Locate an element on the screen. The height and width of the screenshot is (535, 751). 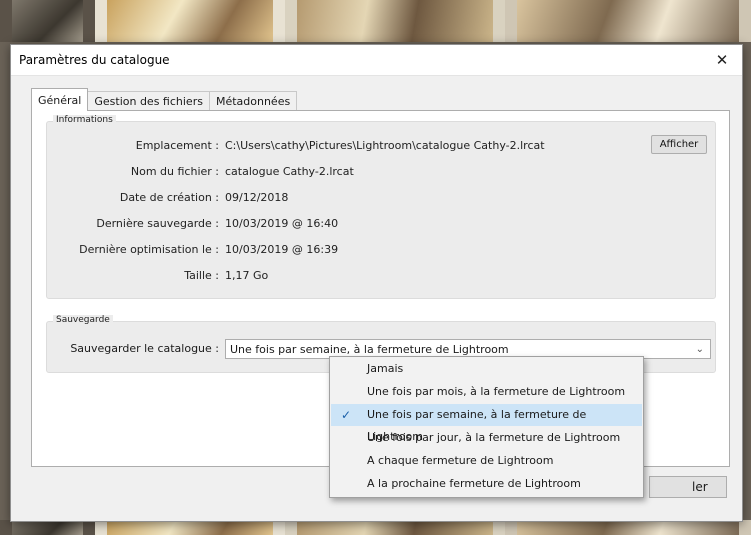
cancel-button: ler is located at coordinates (688, 487).